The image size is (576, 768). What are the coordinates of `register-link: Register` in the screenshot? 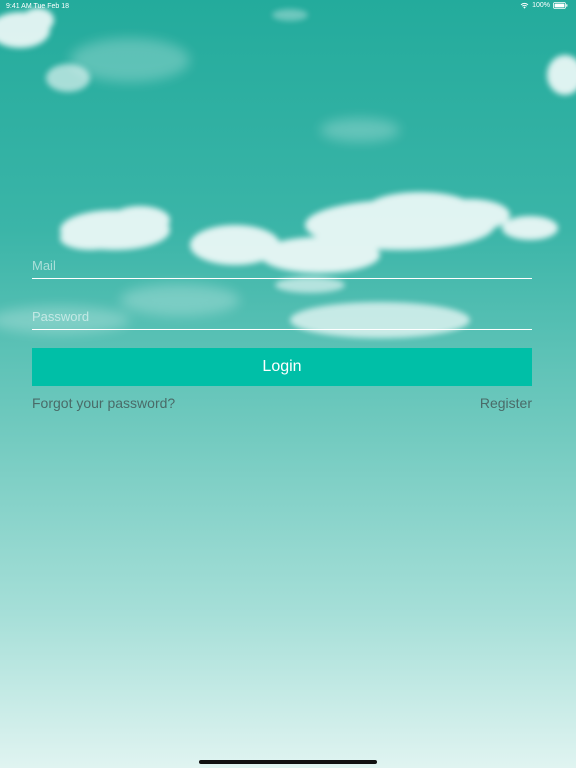 It's located at (506, 403).